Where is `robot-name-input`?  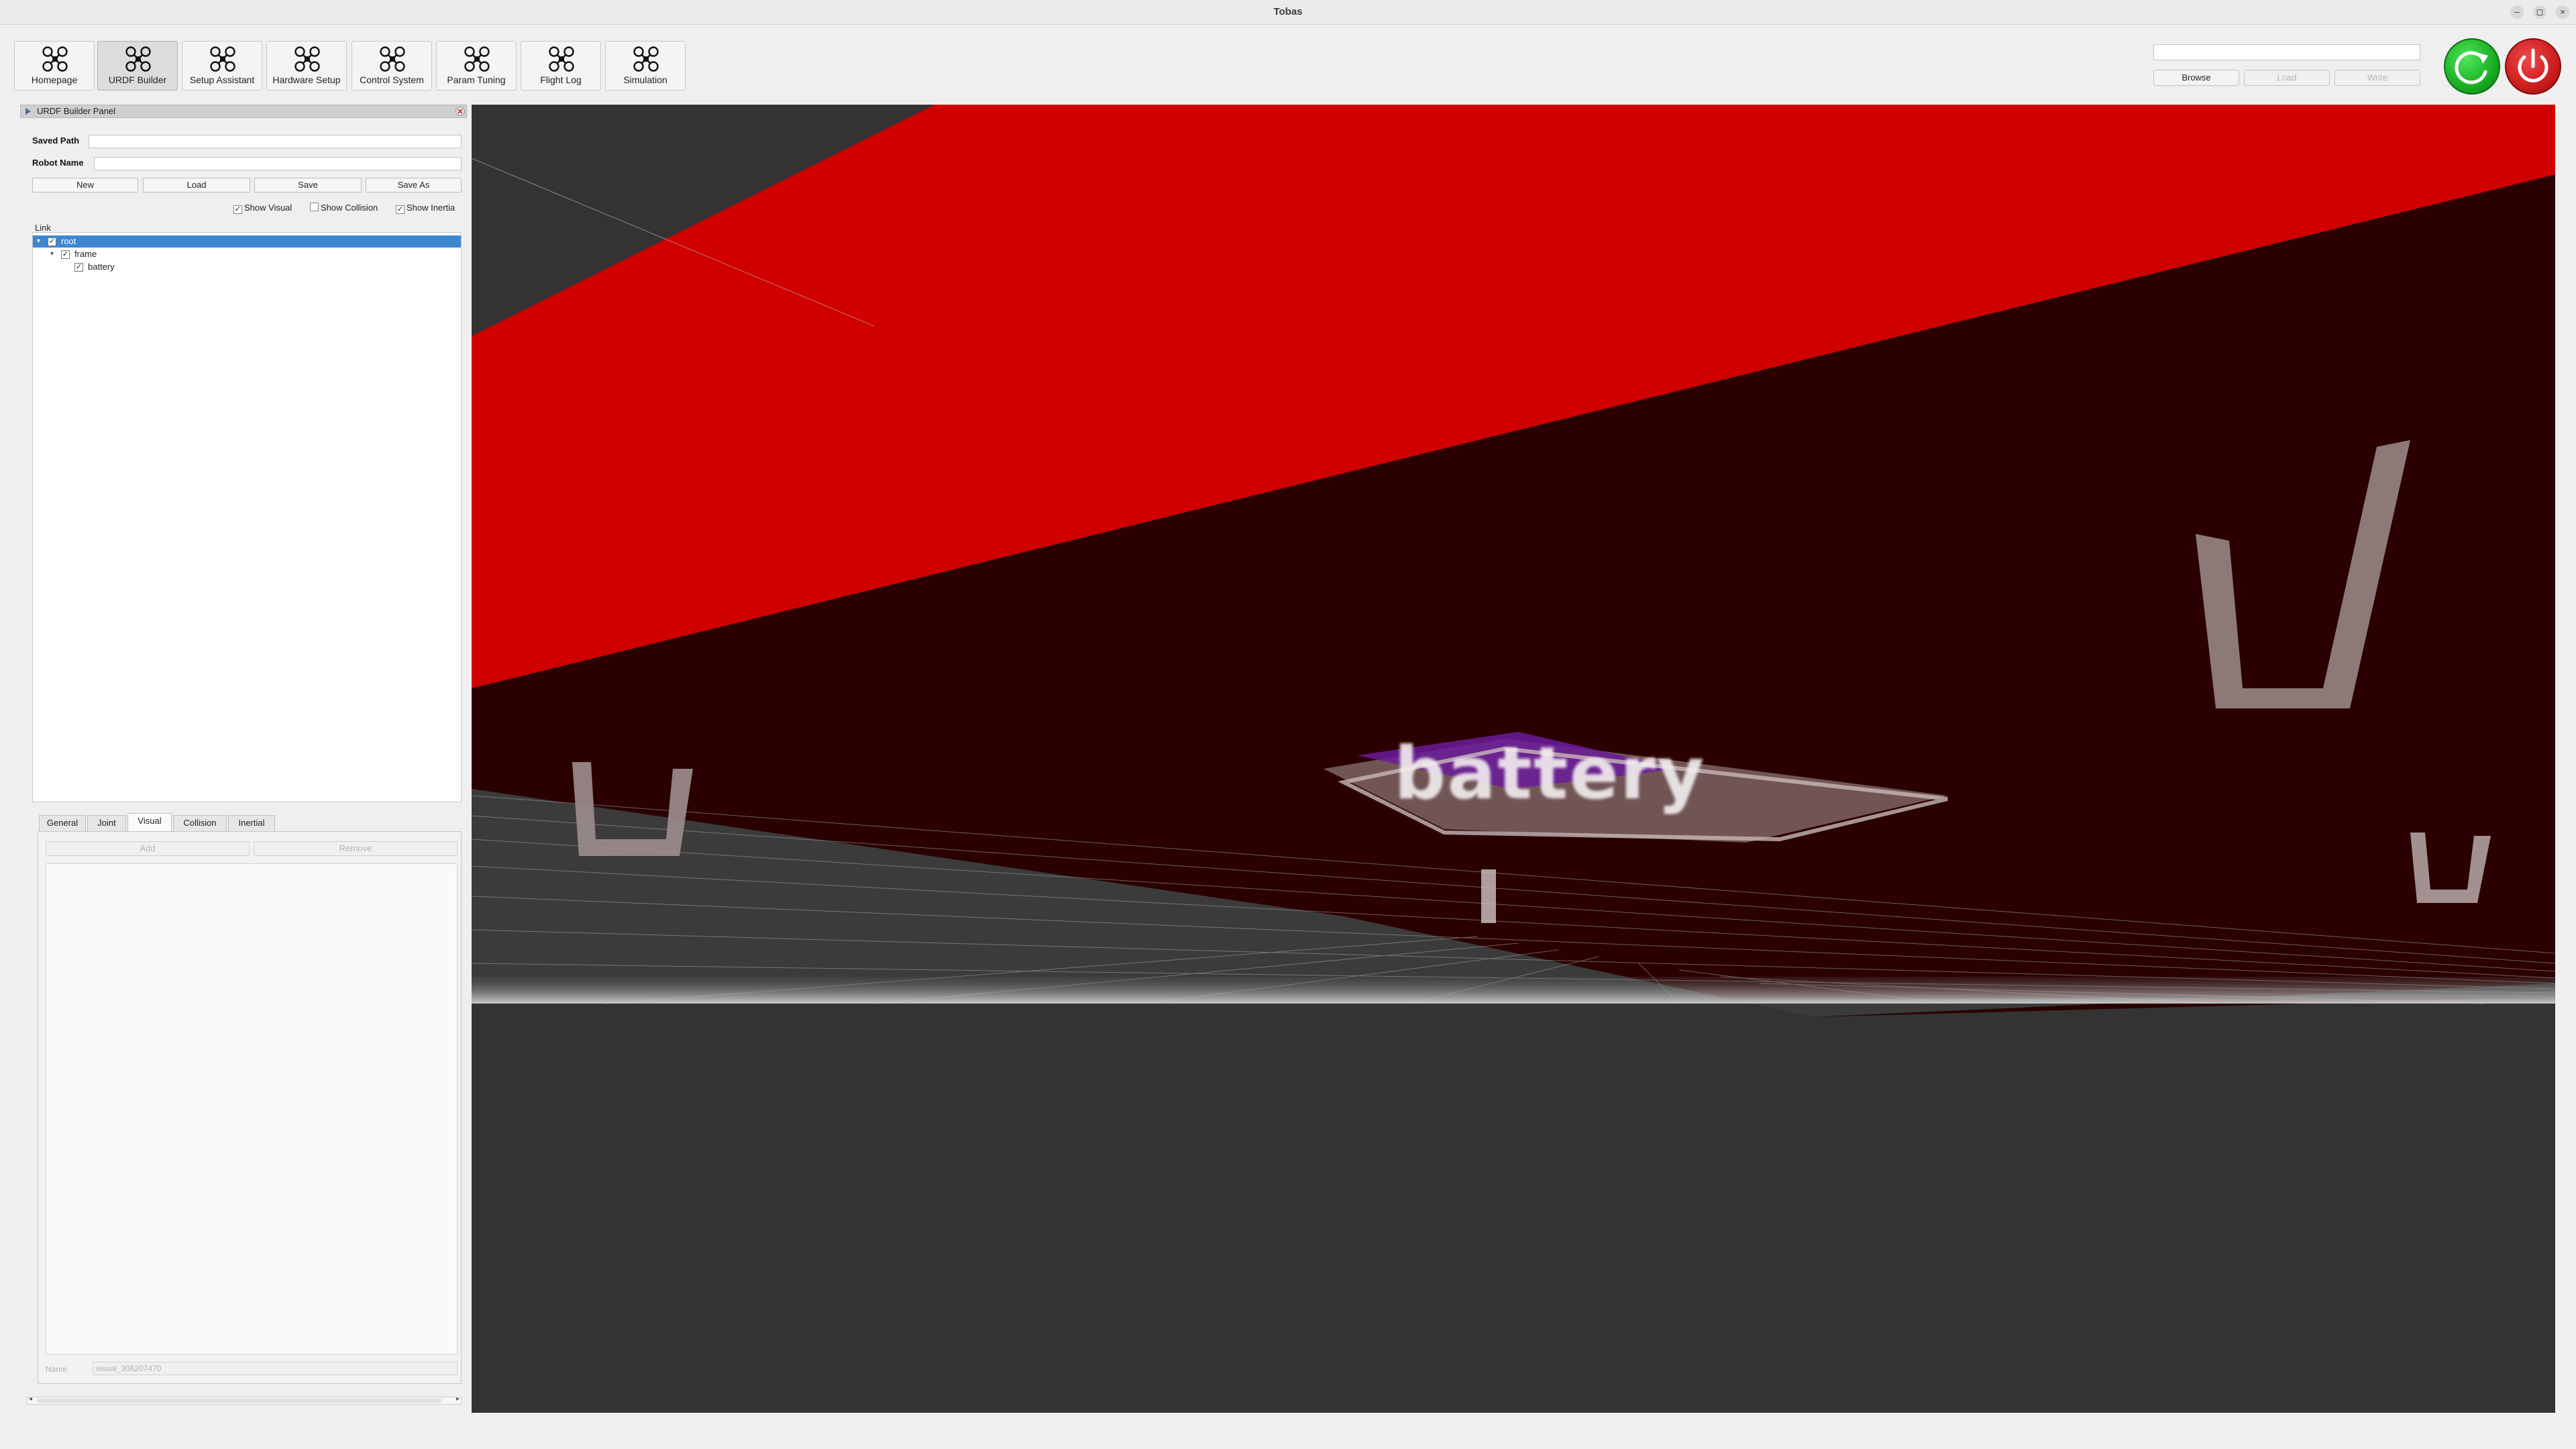
robot-name-input is located at coordinates (278, 163).